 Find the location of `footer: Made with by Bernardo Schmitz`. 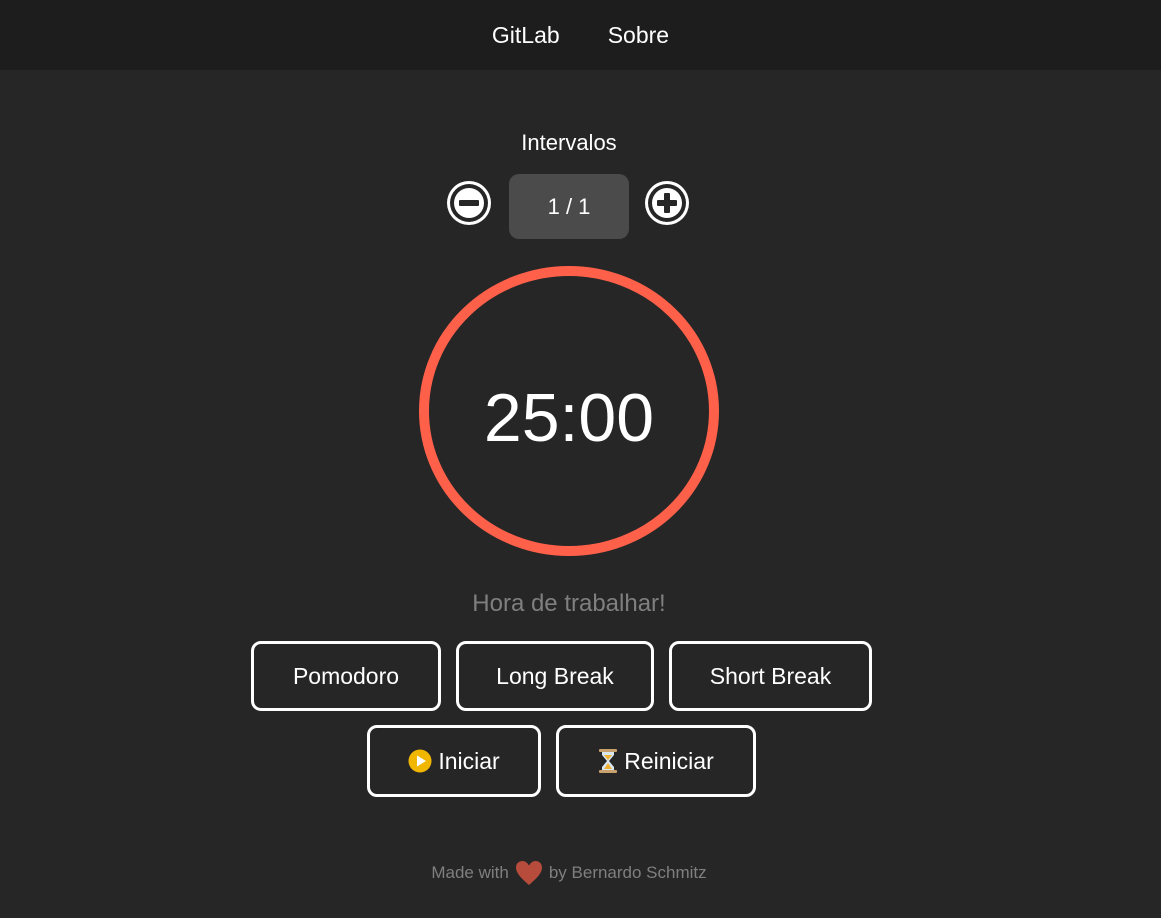

footer: Made with by Bernardo Schmitz is located at coordinates (569, 873).